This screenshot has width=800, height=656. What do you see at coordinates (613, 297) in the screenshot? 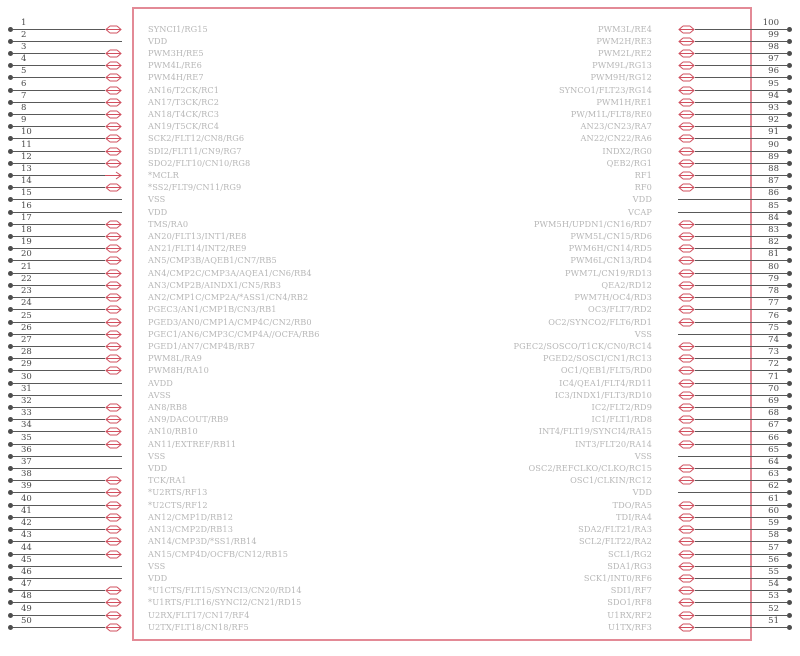
I see `pin-label: PWM7H/OC4/RD3` at bounding box center [613, 297].